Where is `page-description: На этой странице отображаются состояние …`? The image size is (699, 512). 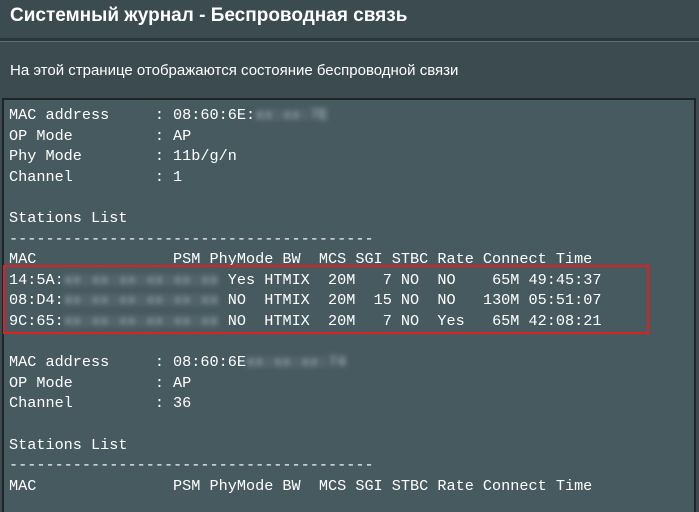
page-description: На этой странице отображаются состояние … is located at coordinates (234, 70).